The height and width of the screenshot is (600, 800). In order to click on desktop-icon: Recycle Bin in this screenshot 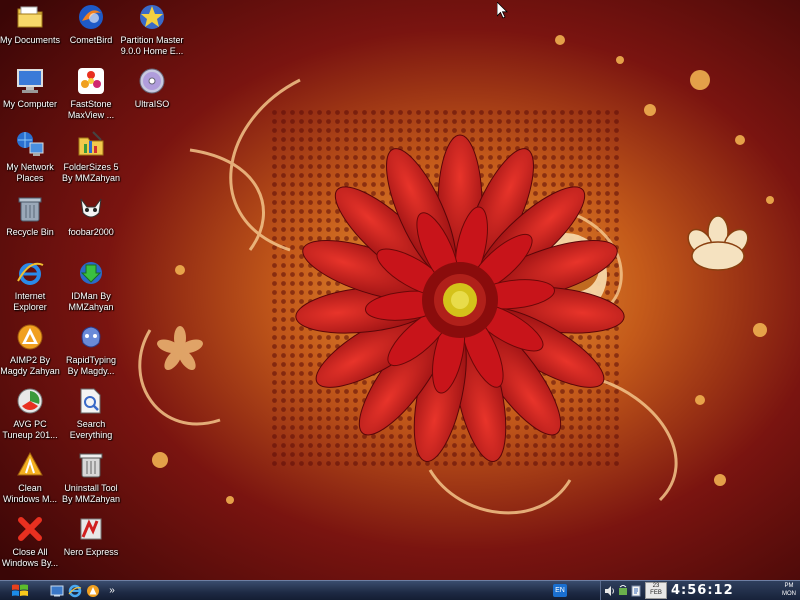, I will do `click(31, 216)`.